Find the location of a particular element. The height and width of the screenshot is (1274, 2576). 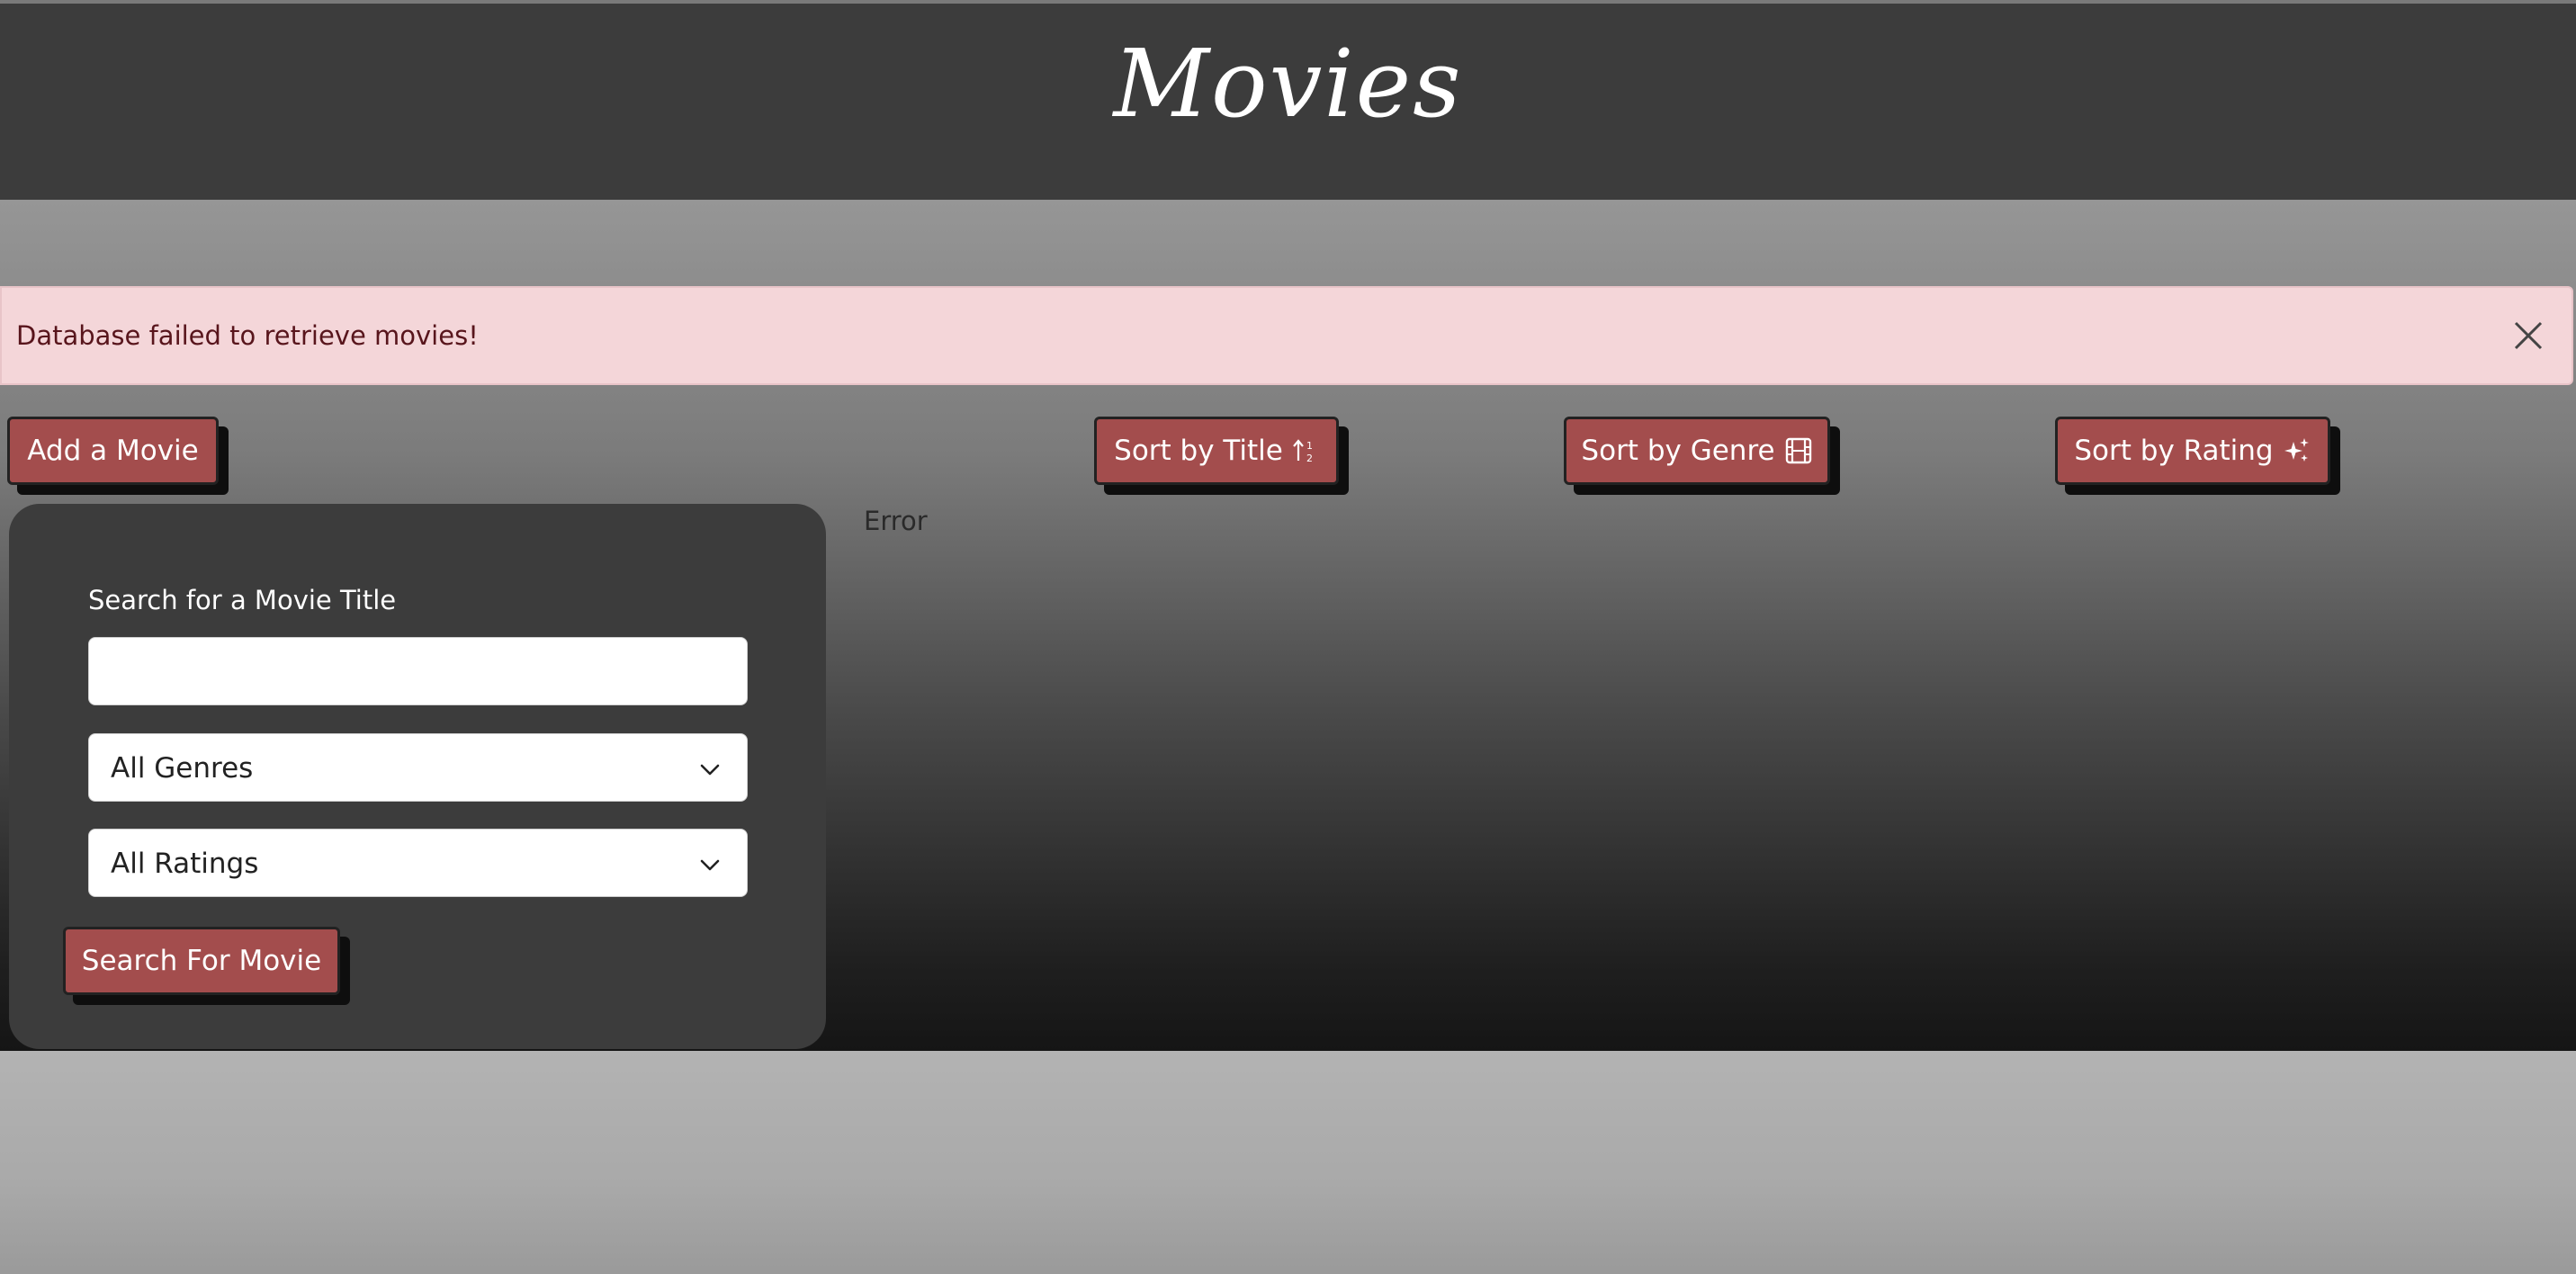

search-label: Search for a Movie Title is located at coordinates (243, 600).